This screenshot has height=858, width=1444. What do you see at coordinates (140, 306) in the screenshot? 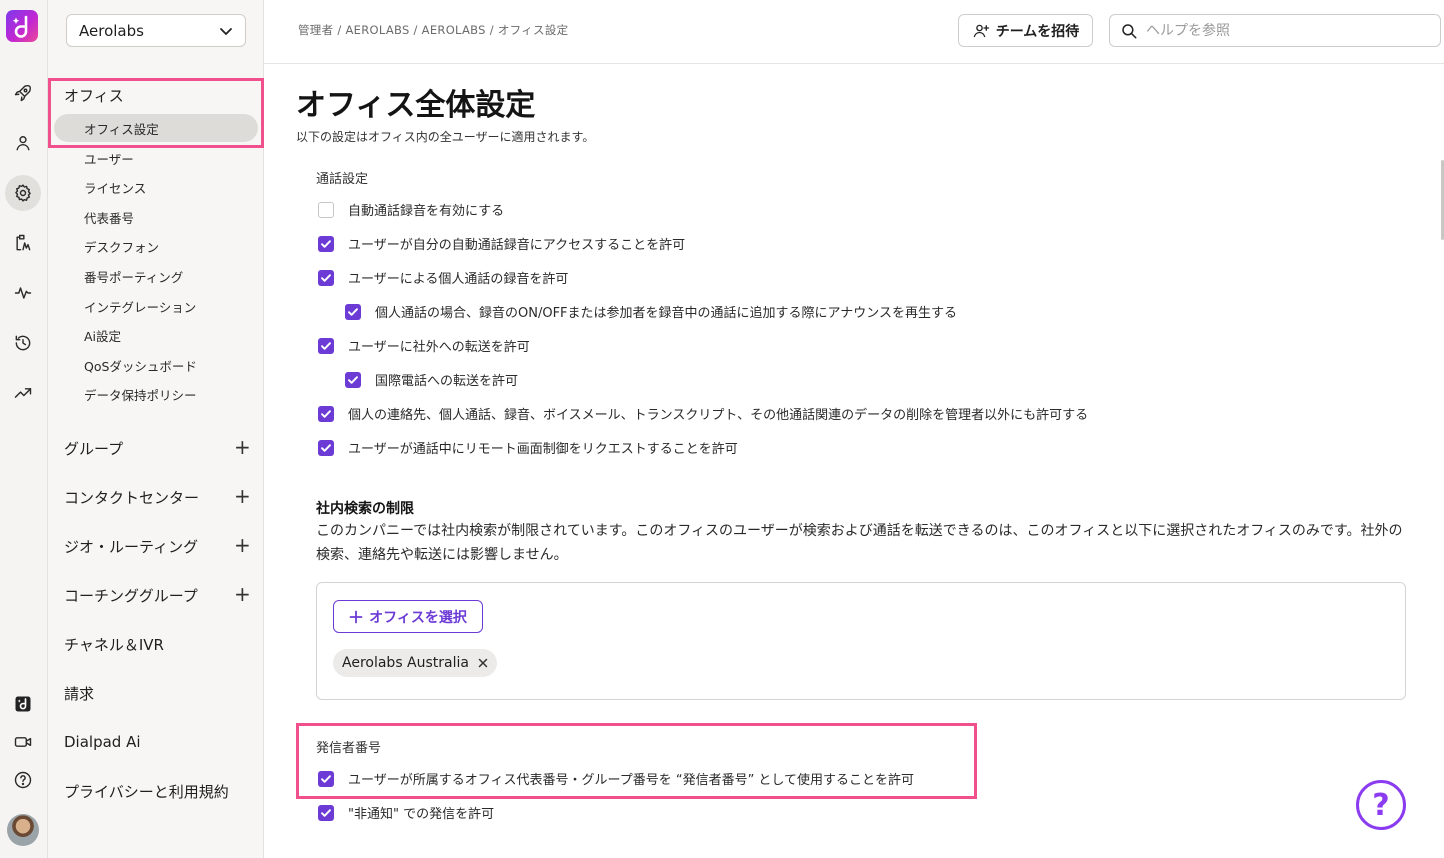
I see `sidebar-item-integrations: インテグレーション` at bounding box center [140, 306].